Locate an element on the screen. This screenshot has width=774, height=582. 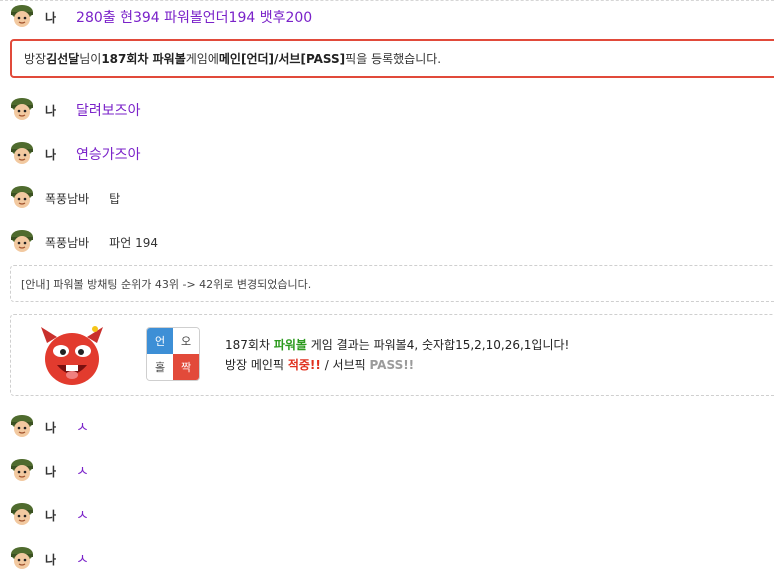
devil-mascot-icon is located at coordinates (72, 356).